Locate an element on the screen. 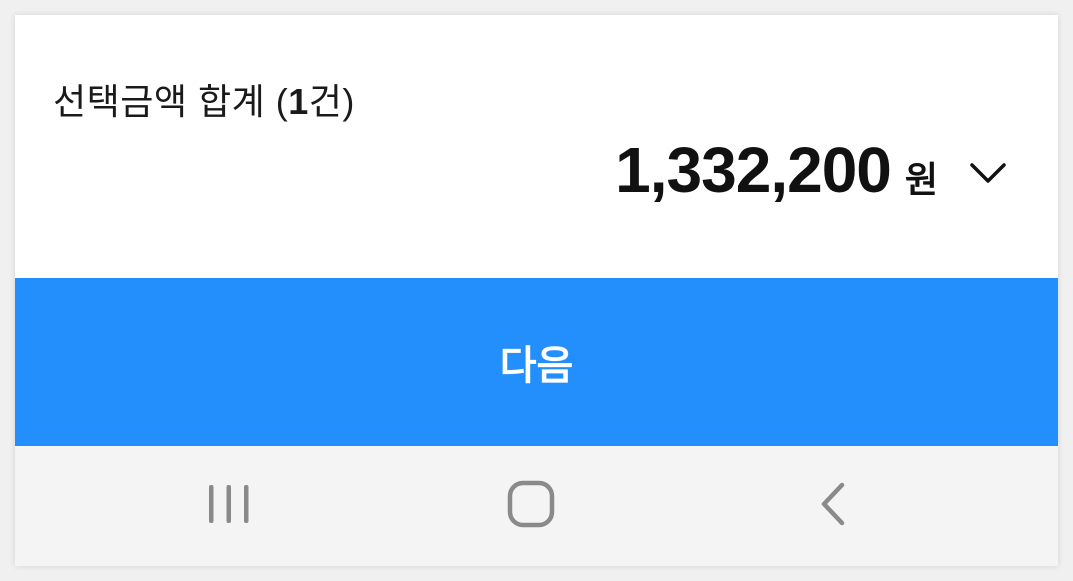 The height and width of the screenshot is (581, 1073). currency-unit: 원 is located at coordinates (921, 179).